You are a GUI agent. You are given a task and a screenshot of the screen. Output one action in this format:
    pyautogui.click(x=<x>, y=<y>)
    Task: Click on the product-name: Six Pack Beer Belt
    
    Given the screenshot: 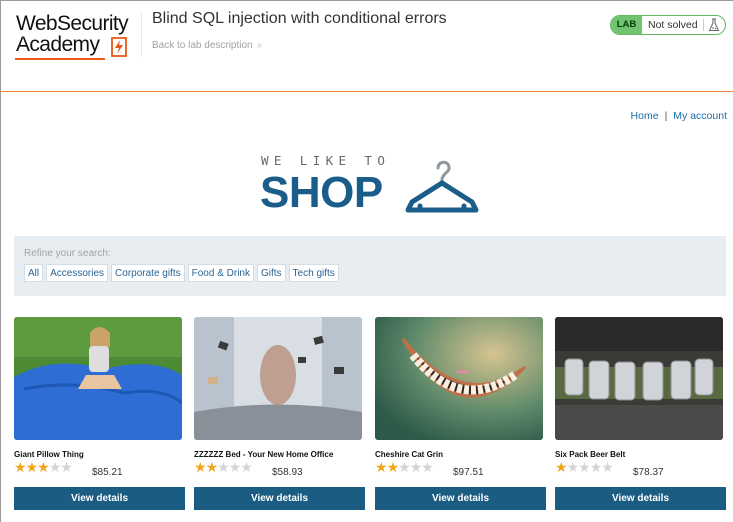 What is the action you would take?
    pyautogui.click(x=590, y=454)
    